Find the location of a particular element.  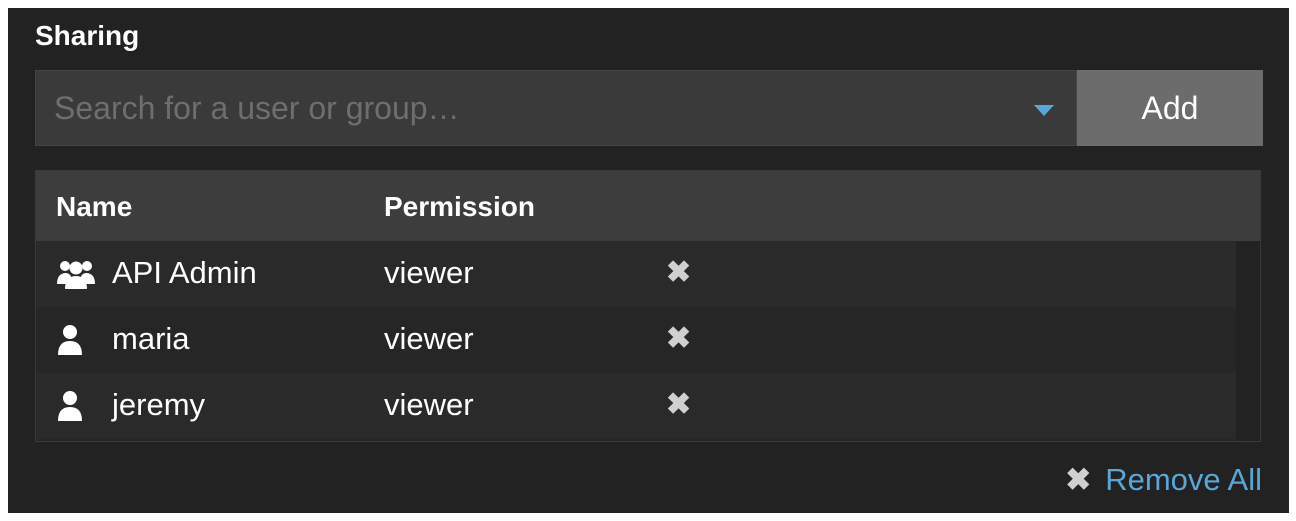

row-name: jeremy is located at coordinates (159, 404).